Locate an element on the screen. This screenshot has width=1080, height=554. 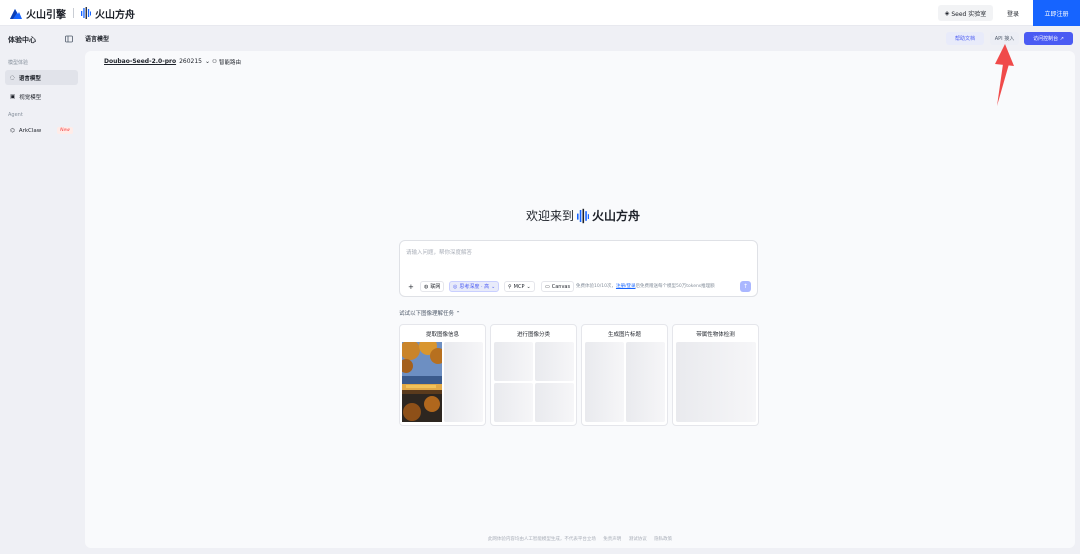
sidebar-item-label: ArkClaw is located at coordinates (30, 130).